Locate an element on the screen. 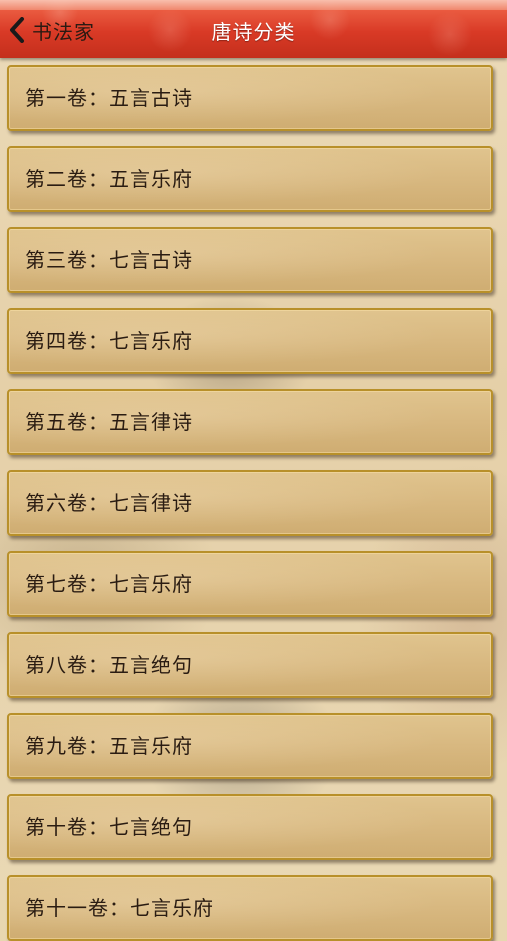  status-strip is located at coordinates (253, 5).